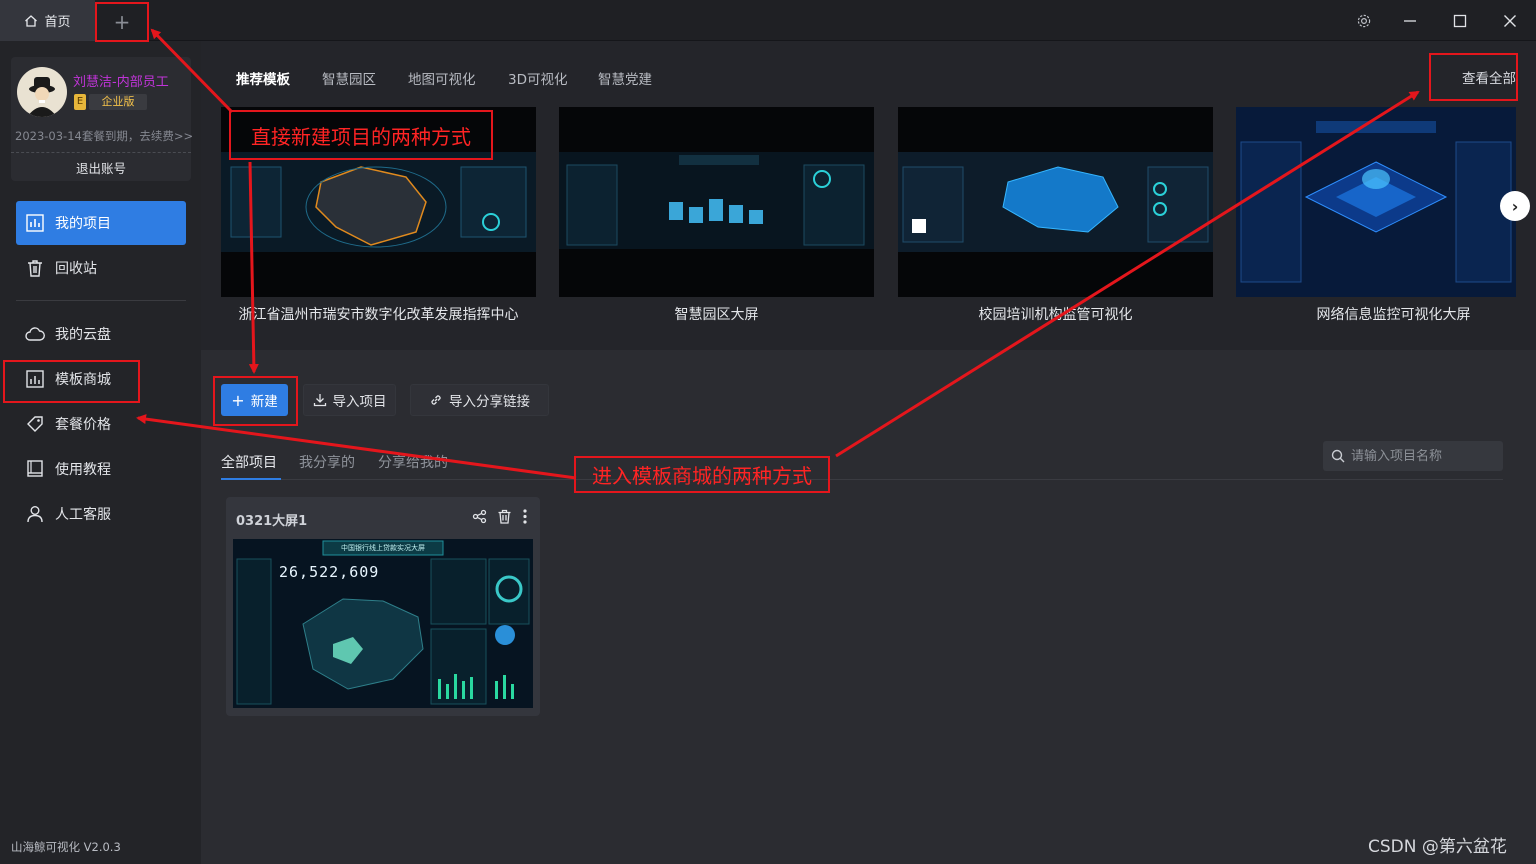 This screenshot has width=1536, height=864. I want to click on link-icon, so click(436, 400).